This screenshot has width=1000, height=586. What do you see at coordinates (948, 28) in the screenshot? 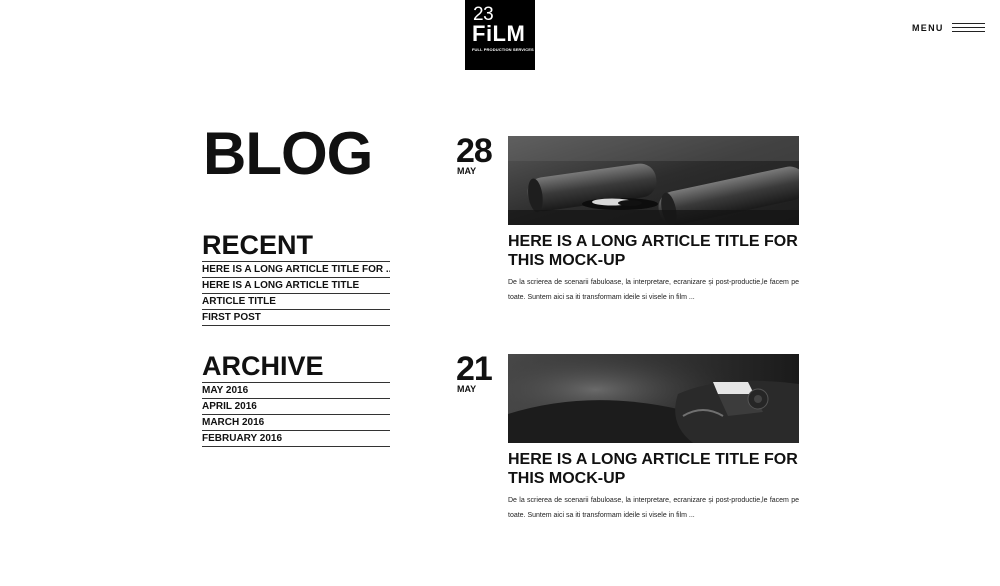
I see `menu-button: MENU` at bounding box center [948, 28].